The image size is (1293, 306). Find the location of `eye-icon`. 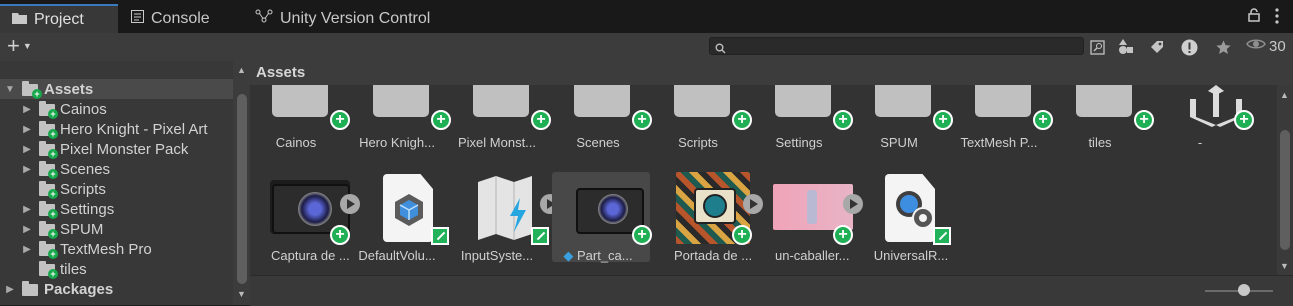

eye-icon is located at coordinates (1256, 46).